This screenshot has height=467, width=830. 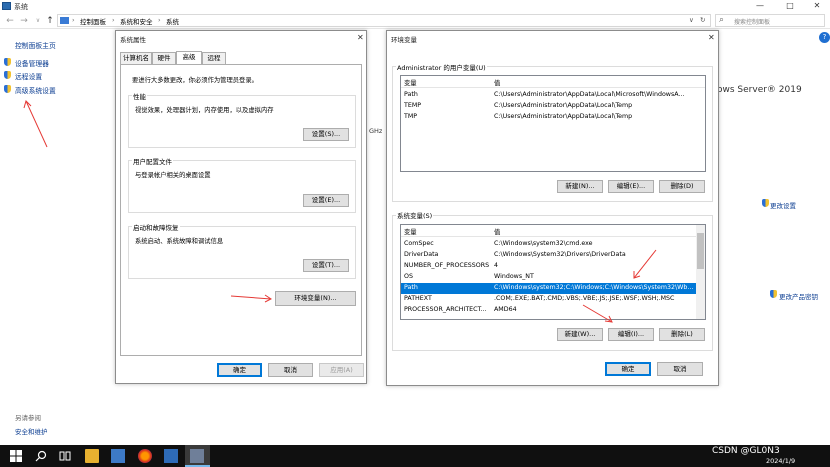 I want to click on system-window-task-icon, so click(x=197, y=456).